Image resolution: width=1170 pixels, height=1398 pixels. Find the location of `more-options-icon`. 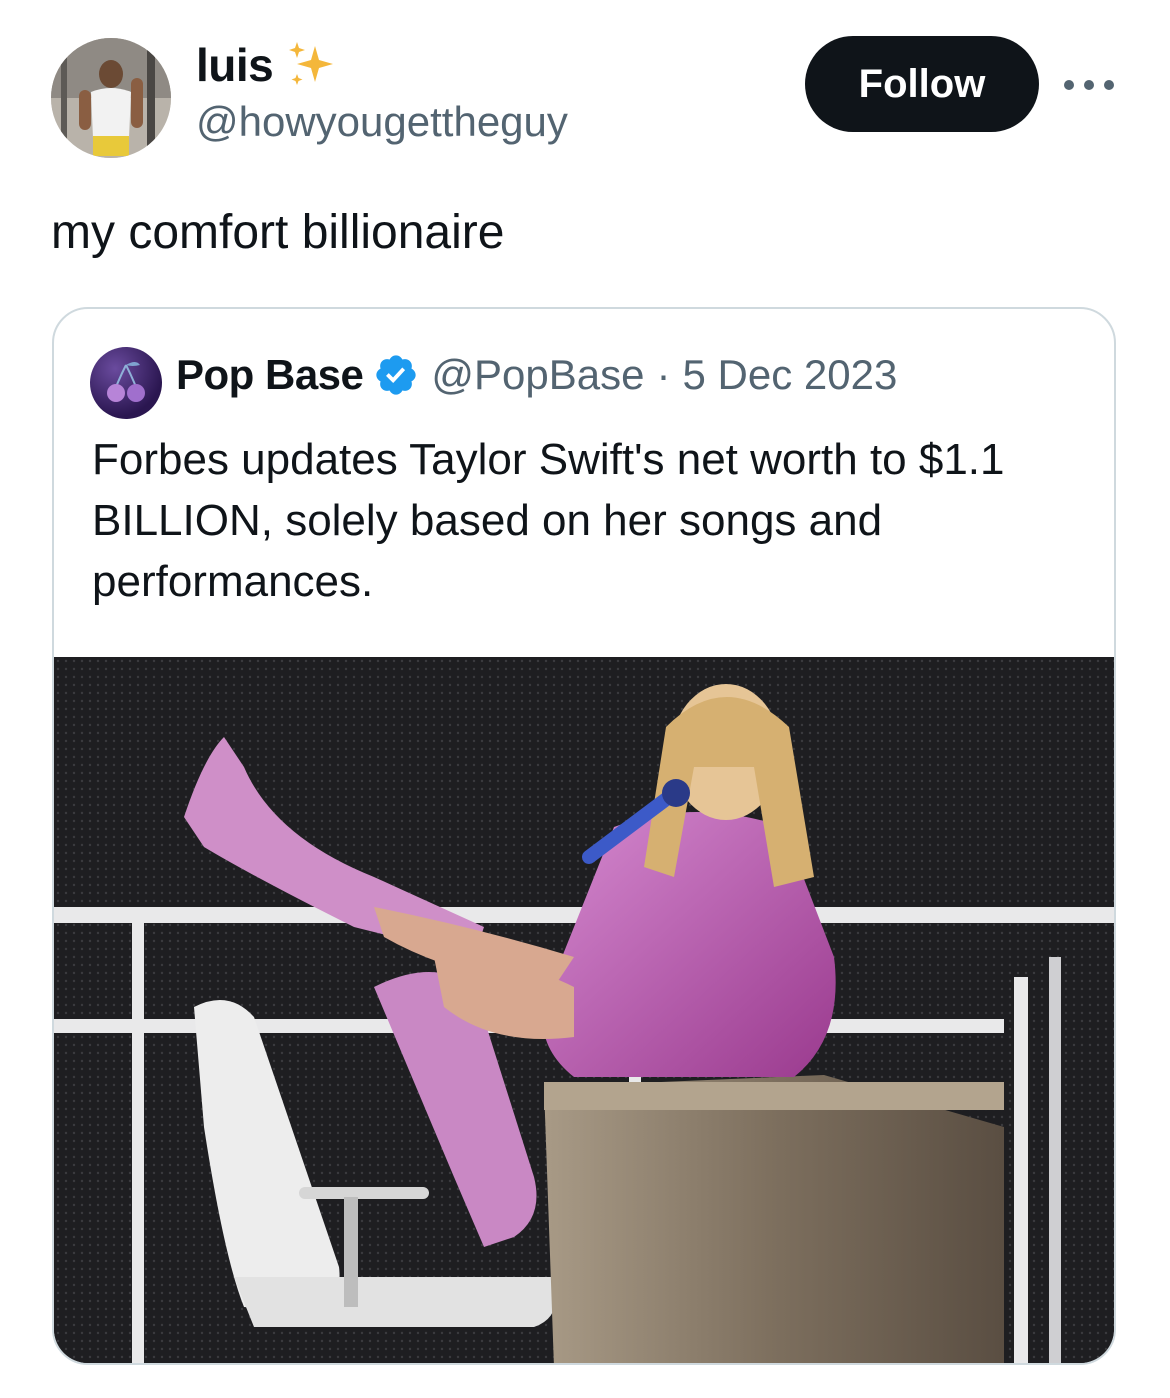

more-options-icon is located at coordinates (1089, 85).